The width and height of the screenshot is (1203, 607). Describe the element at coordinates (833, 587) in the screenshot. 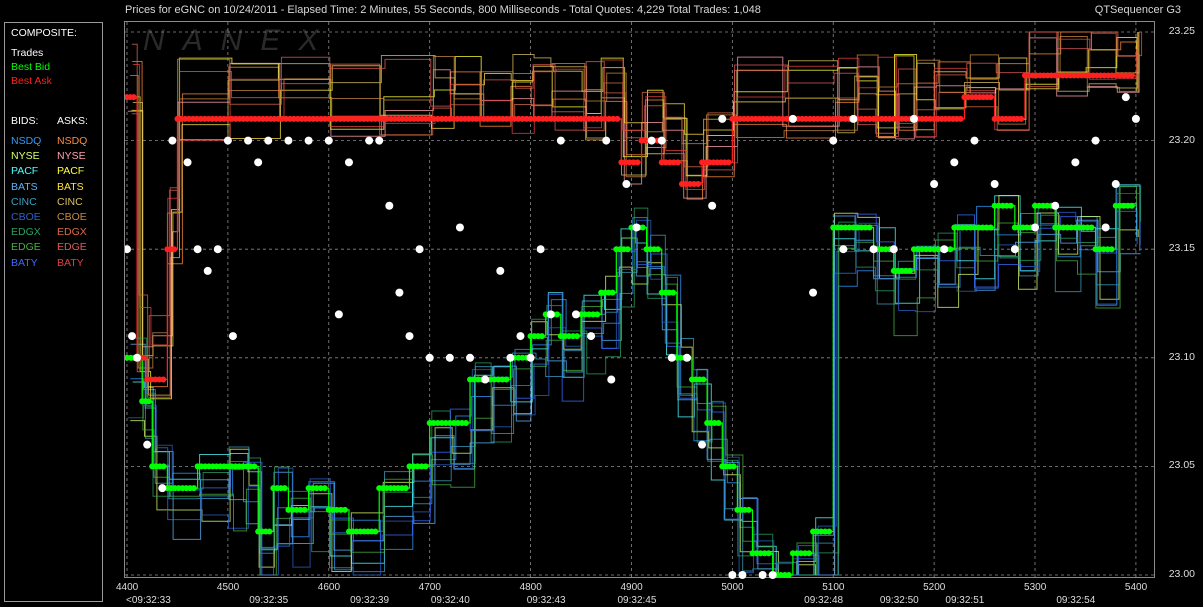

I see `x-seq-tick-label: 5100` at that location.